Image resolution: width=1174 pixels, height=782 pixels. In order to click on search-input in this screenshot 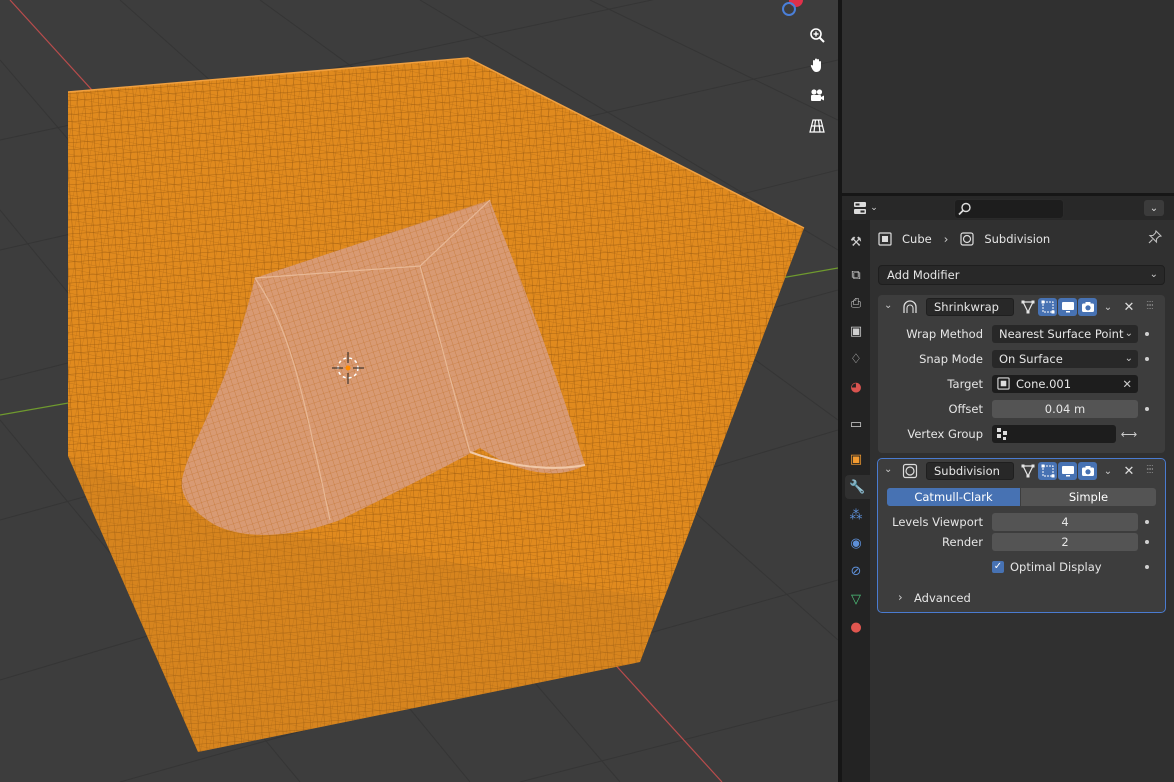, I will do `click(1009, 209)`.